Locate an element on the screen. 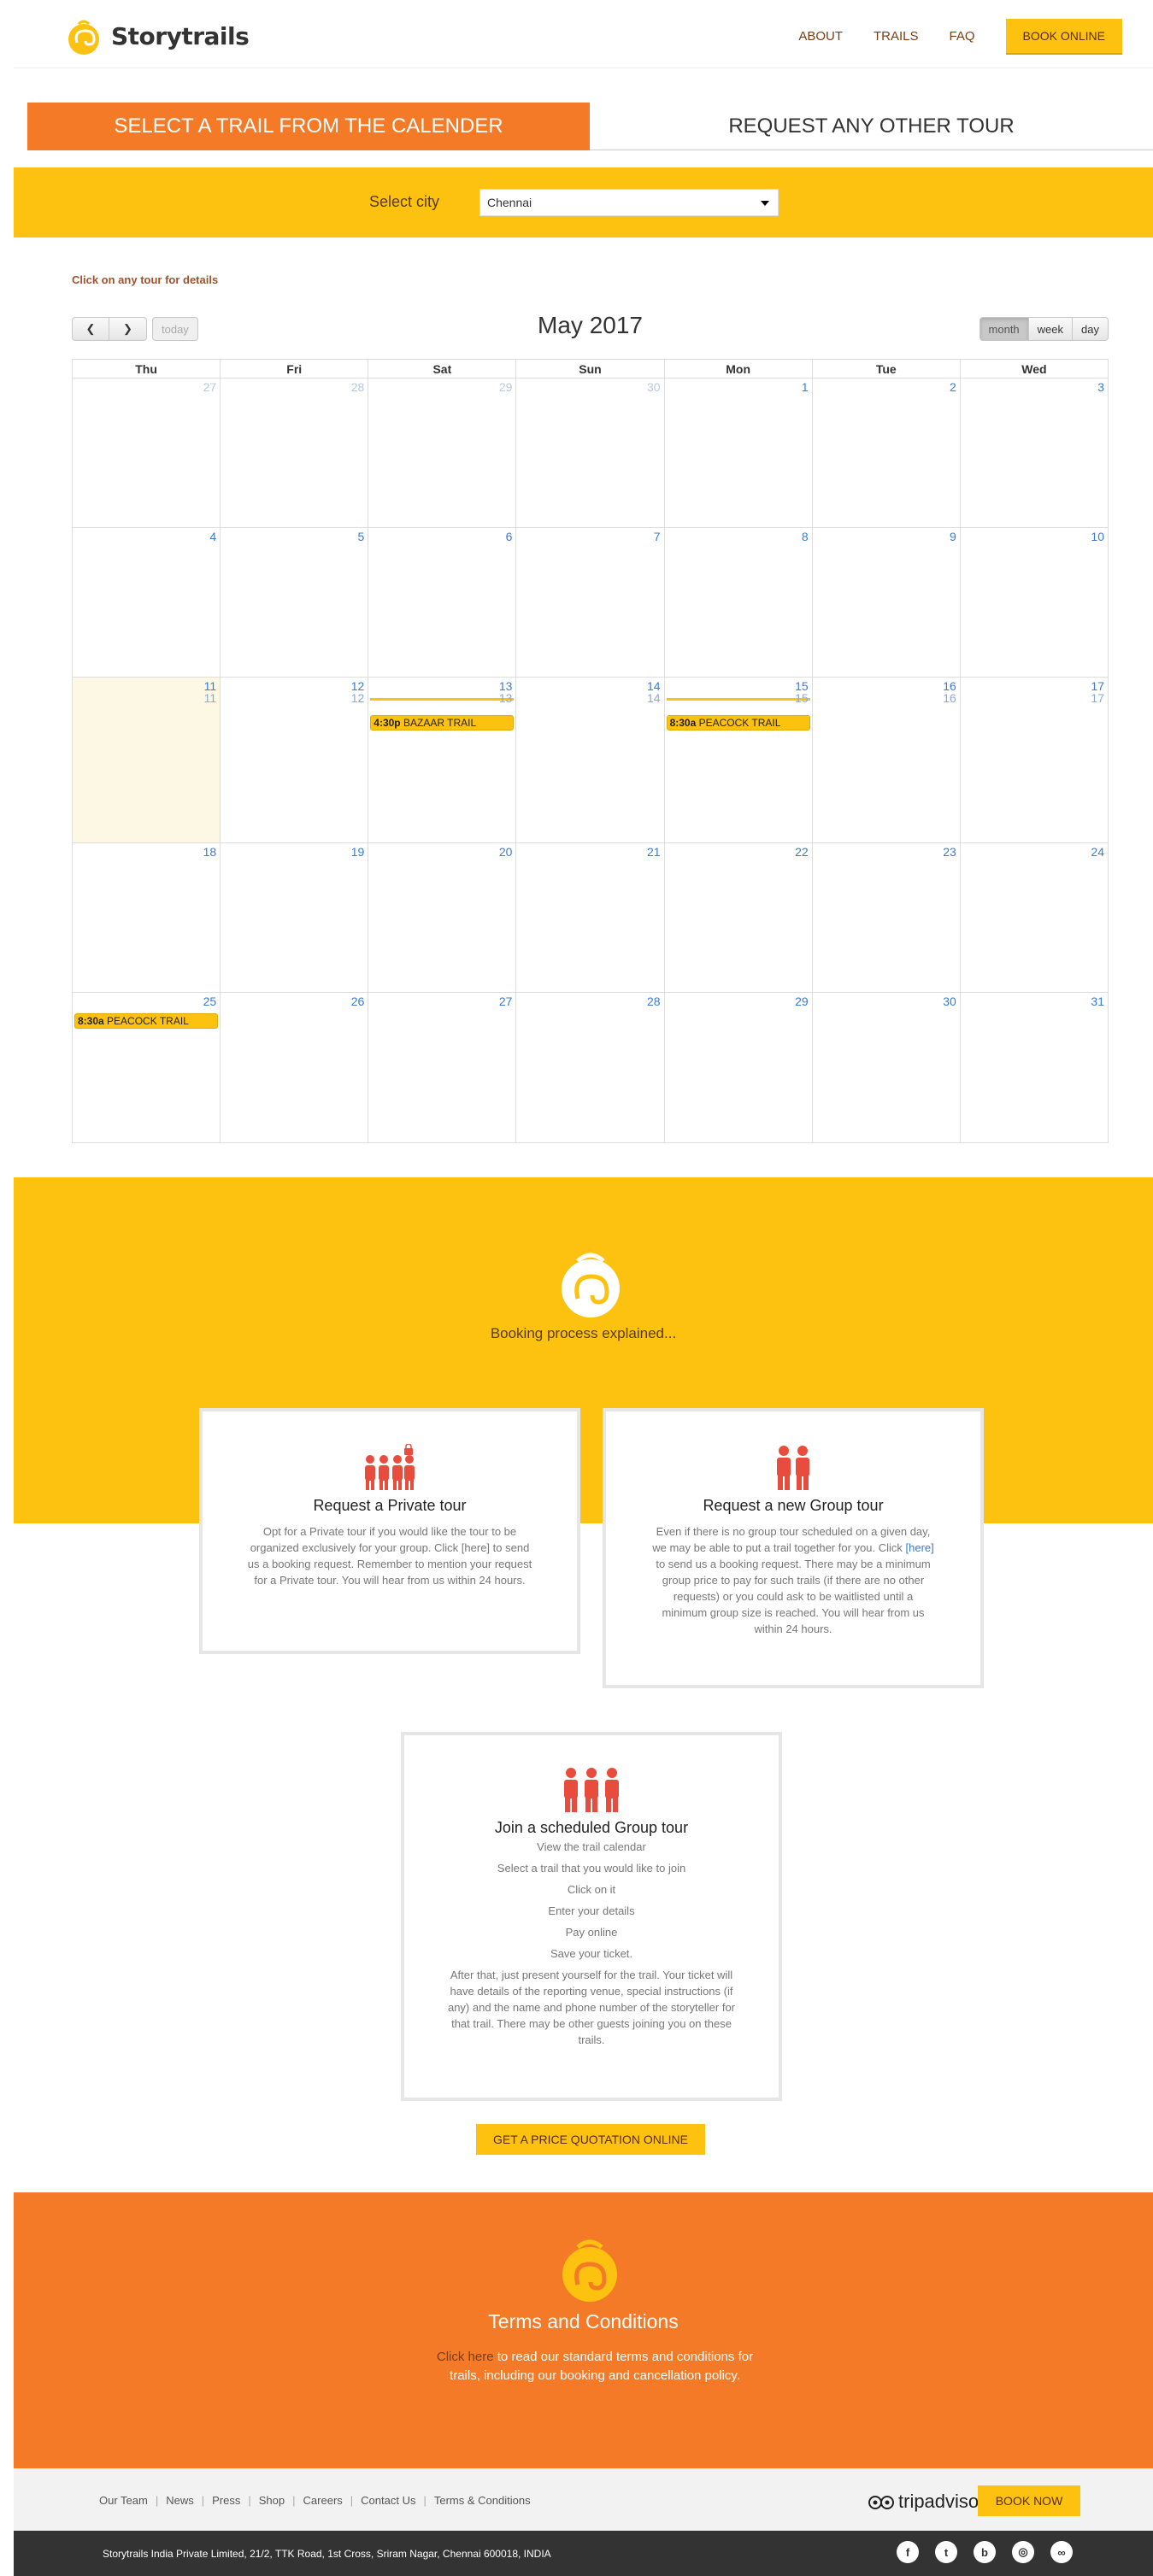 The image size is (1153, 2576). next-month-button: ❯ is located at coordinates (128, 329).